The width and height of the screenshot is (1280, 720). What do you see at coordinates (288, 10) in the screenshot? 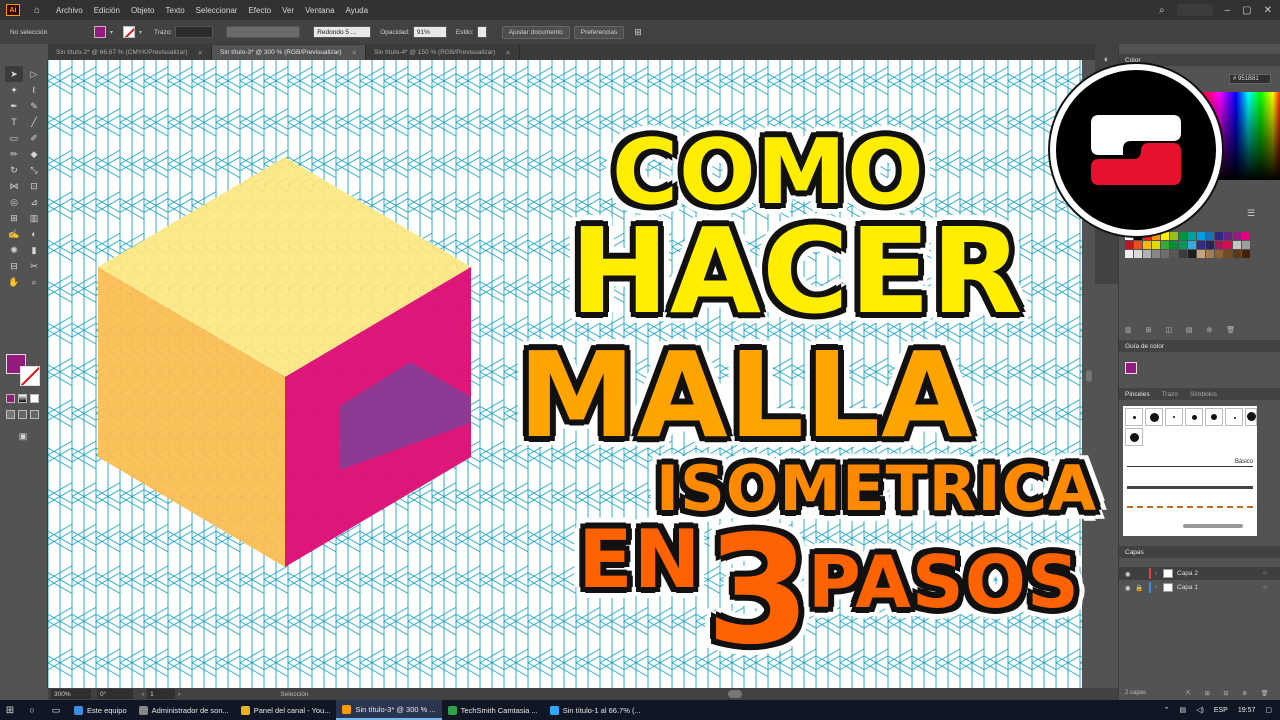
I see `menu-ver: Ver` at bounding box center [288, 10].